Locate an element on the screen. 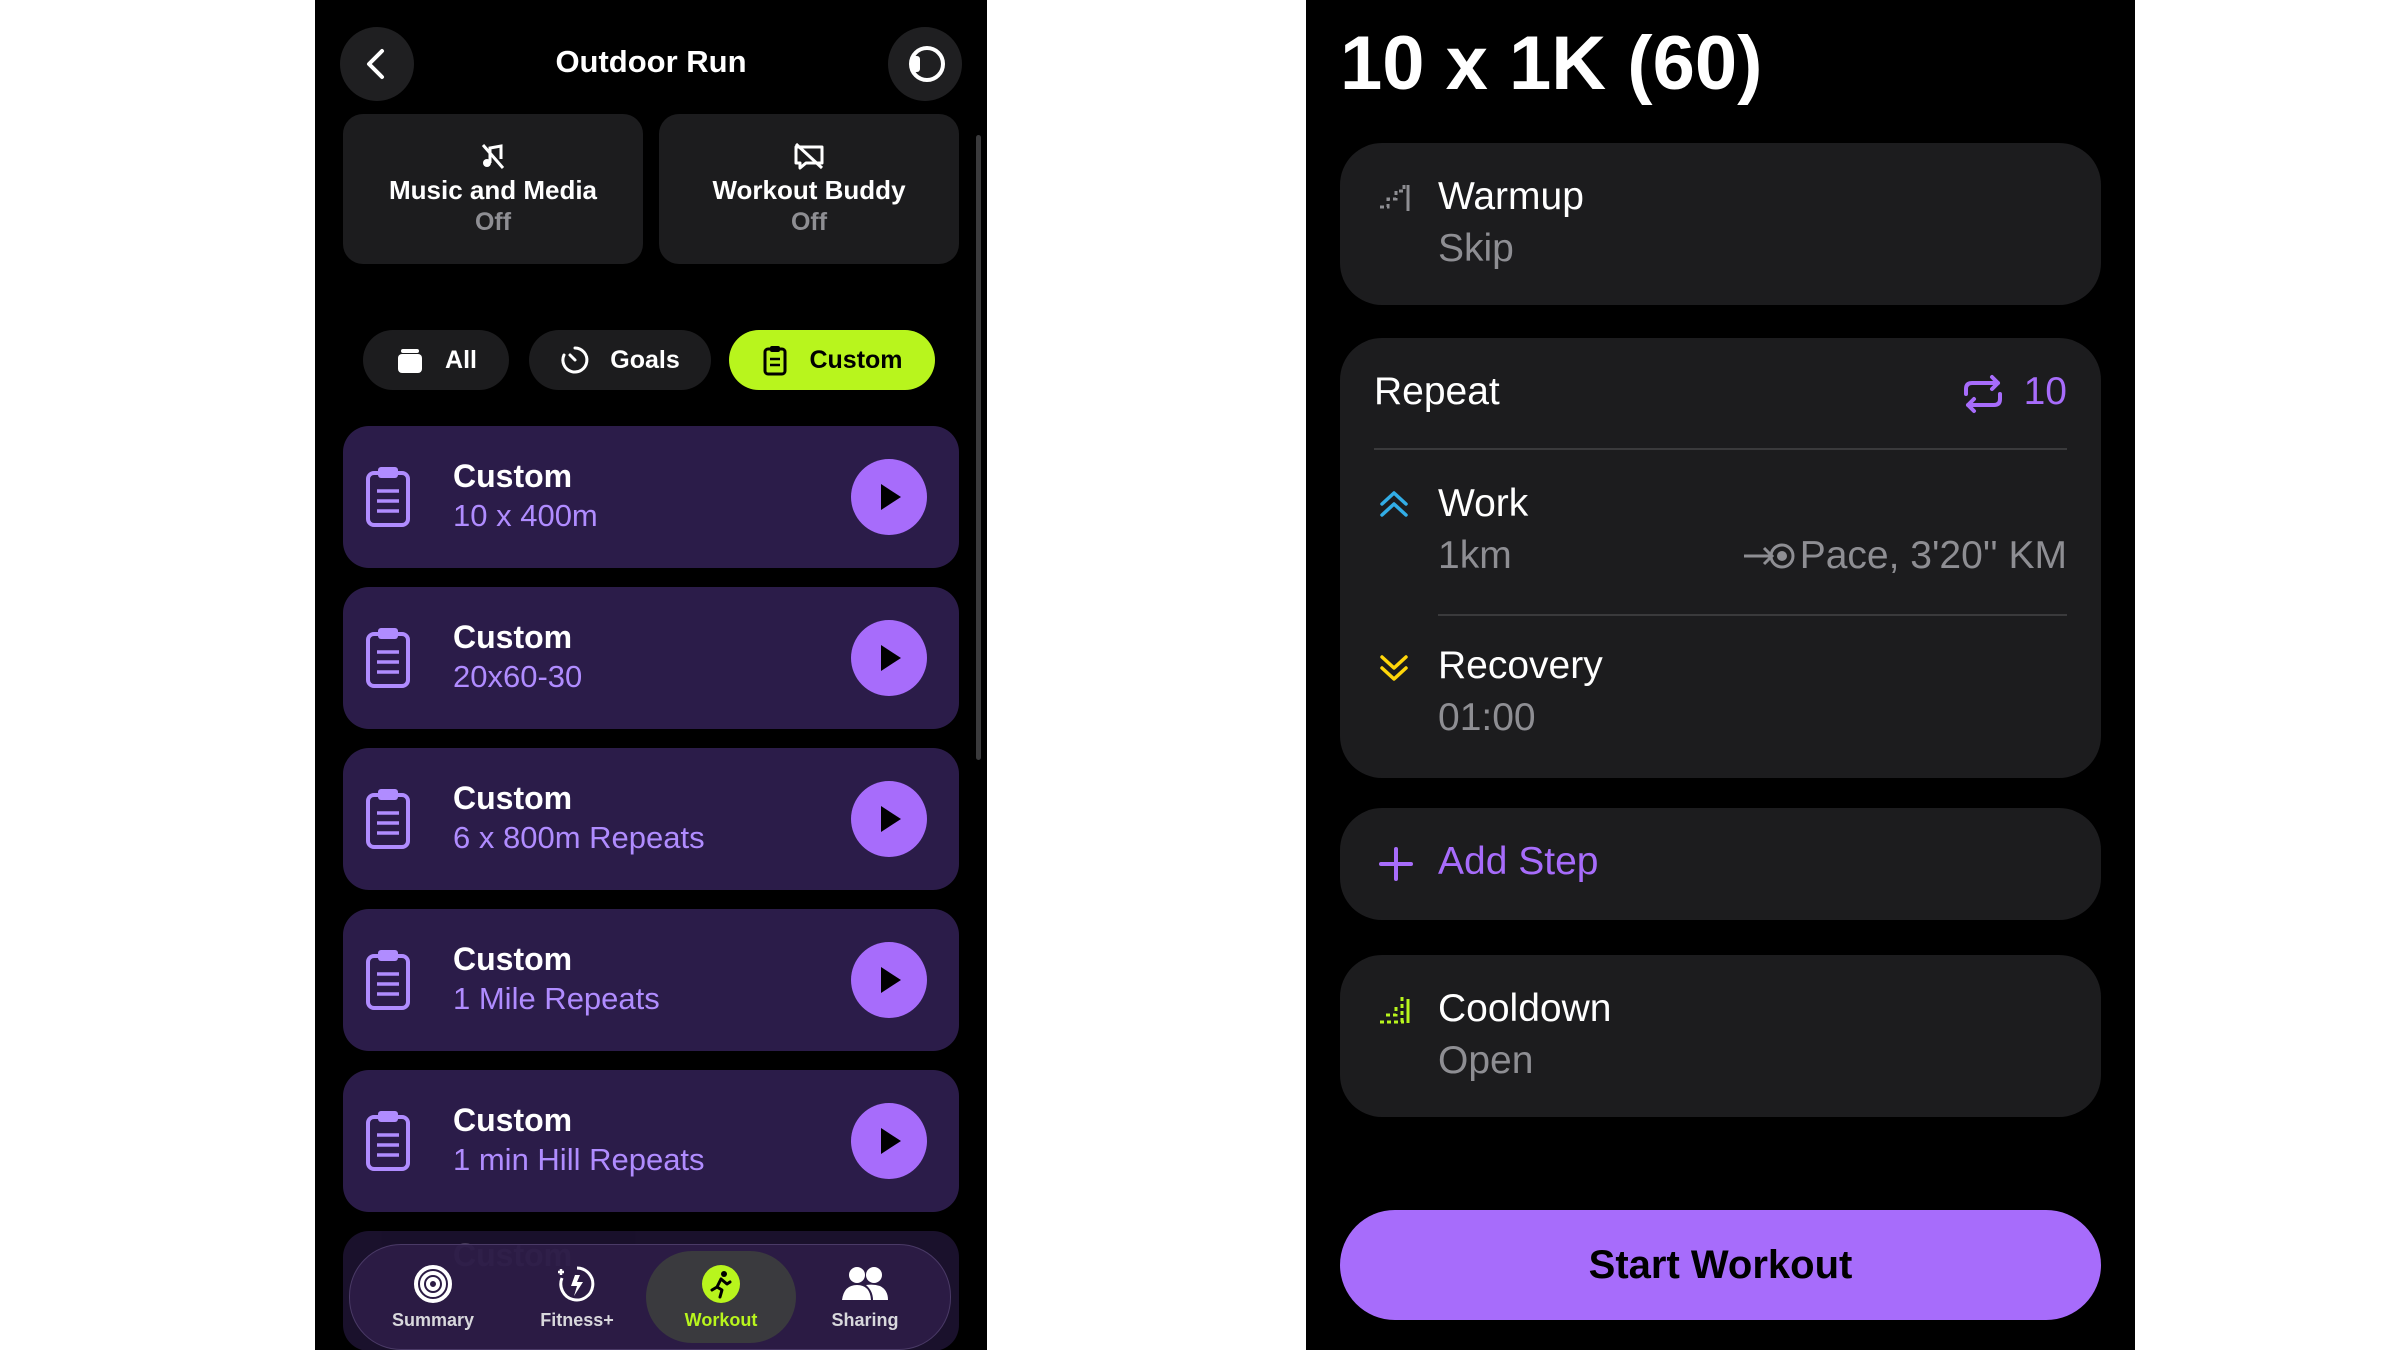 Image resolution: width=2400 pixels, height=1350 pixels. repeat-label: Repeat is located at coordinates (1437, 391).